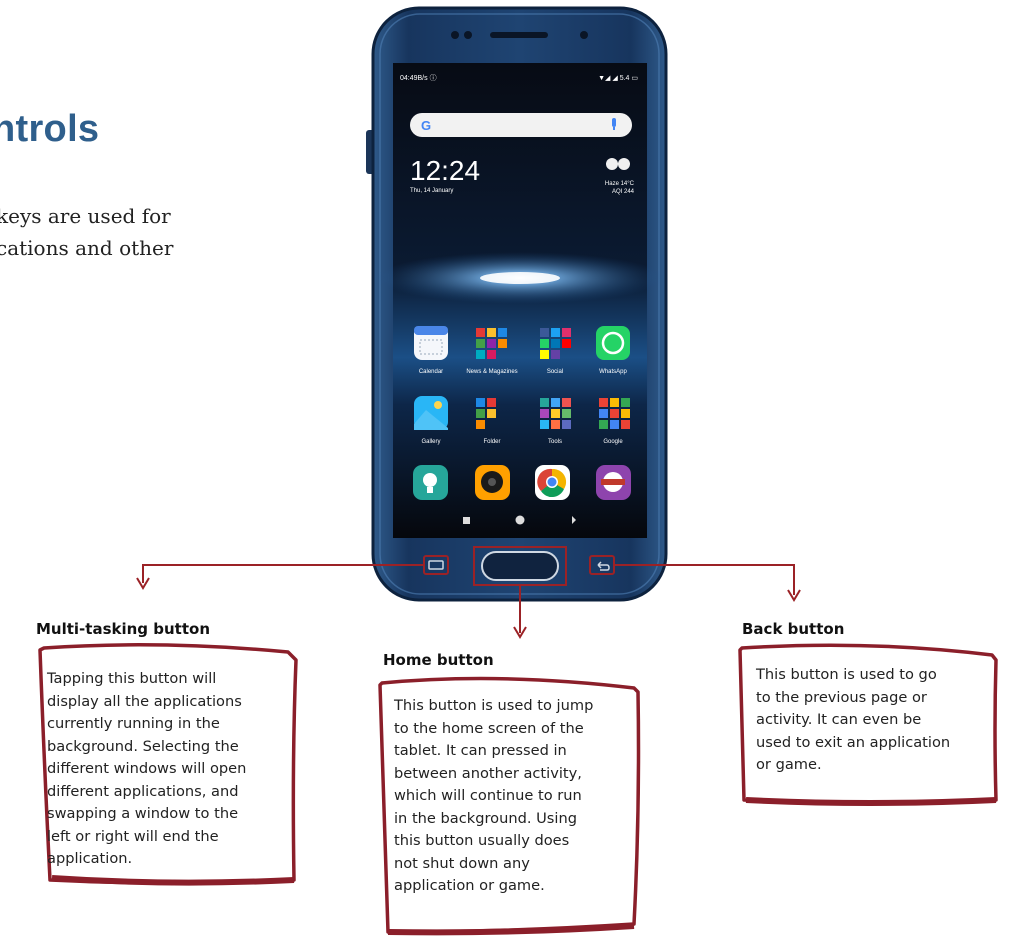 This screenshot has height=940, width=1013. Describe the element at coordinates (793, 629) in the screenshot. I see `back-title: Back button` at that location.